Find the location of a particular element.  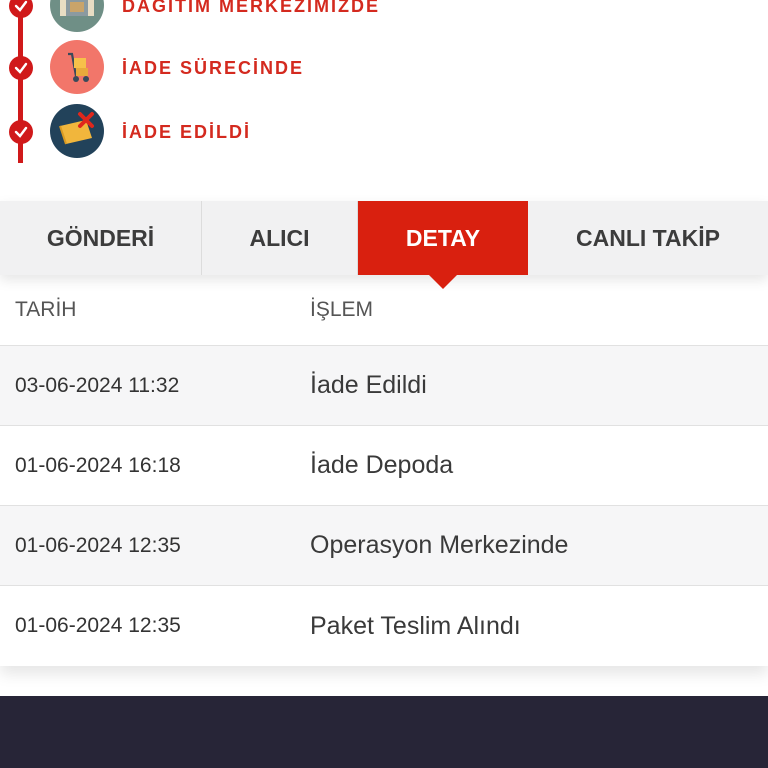

tab-recipient: ALICI is located at coordinates (280, 238).